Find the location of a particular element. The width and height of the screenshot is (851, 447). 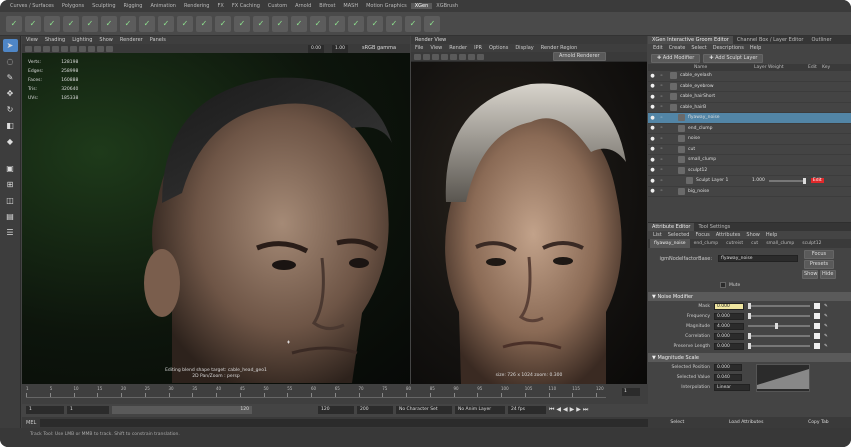

shelf-tab: Rigging is located at coordinates (133, 6).